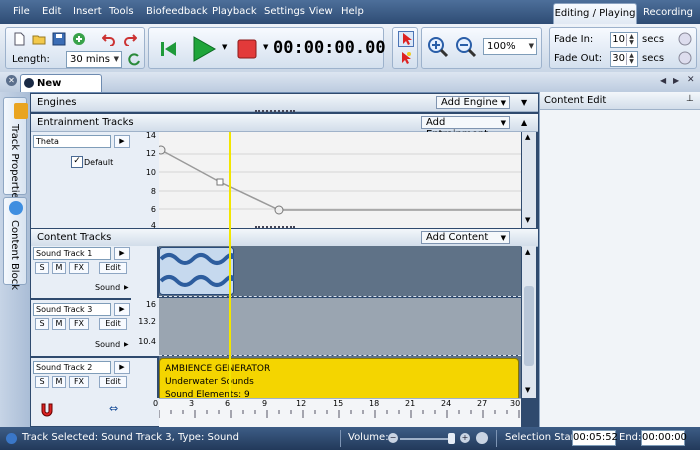 The image size is (700, 450). What do you see at coordinates (438, 47) in the screenshot?
I see `zoom-in-icon` at bounding box center [438, 47].